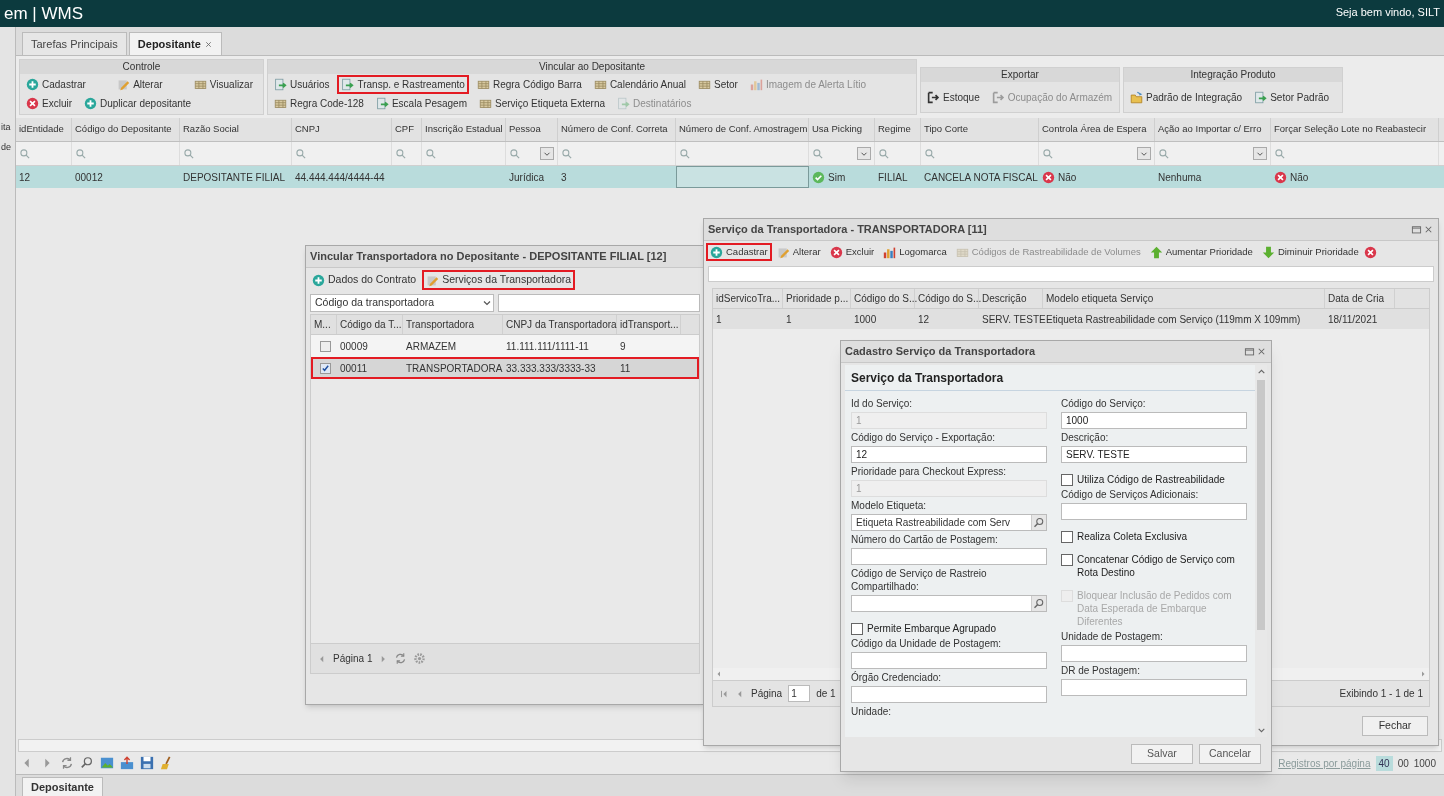  What do you see at coordinates (1155, 608) in the screenshot?
I see `checkbox-label: Bloquear Inclusão de Pedidos com Data Esperada de Embarque Diferentes` at bounding box center [1155, 608].